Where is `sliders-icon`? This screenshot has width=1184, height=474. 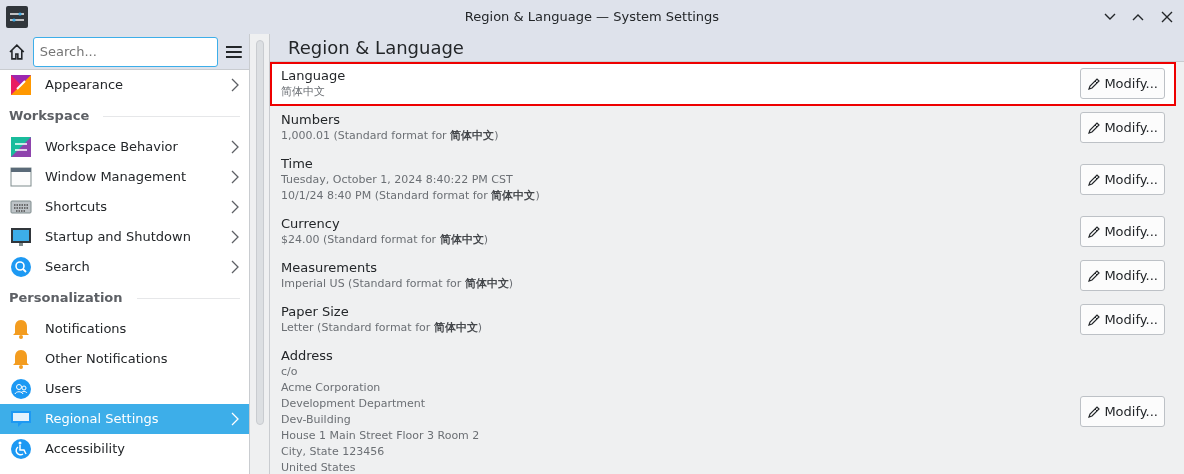
sliders-icon is located at coordinates (21, 147).